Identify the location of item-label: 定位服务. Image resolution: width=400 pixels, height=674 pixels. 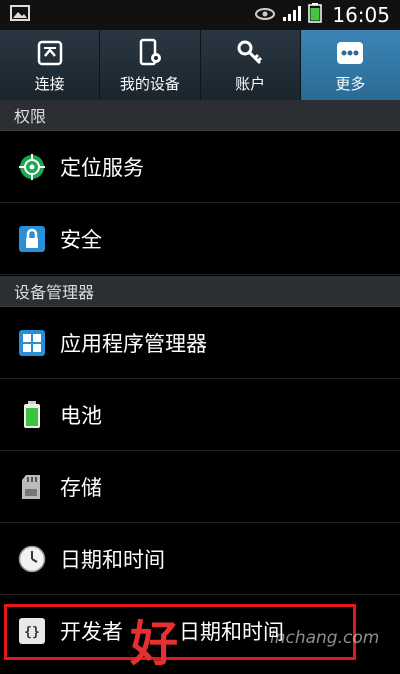
(102, 167).